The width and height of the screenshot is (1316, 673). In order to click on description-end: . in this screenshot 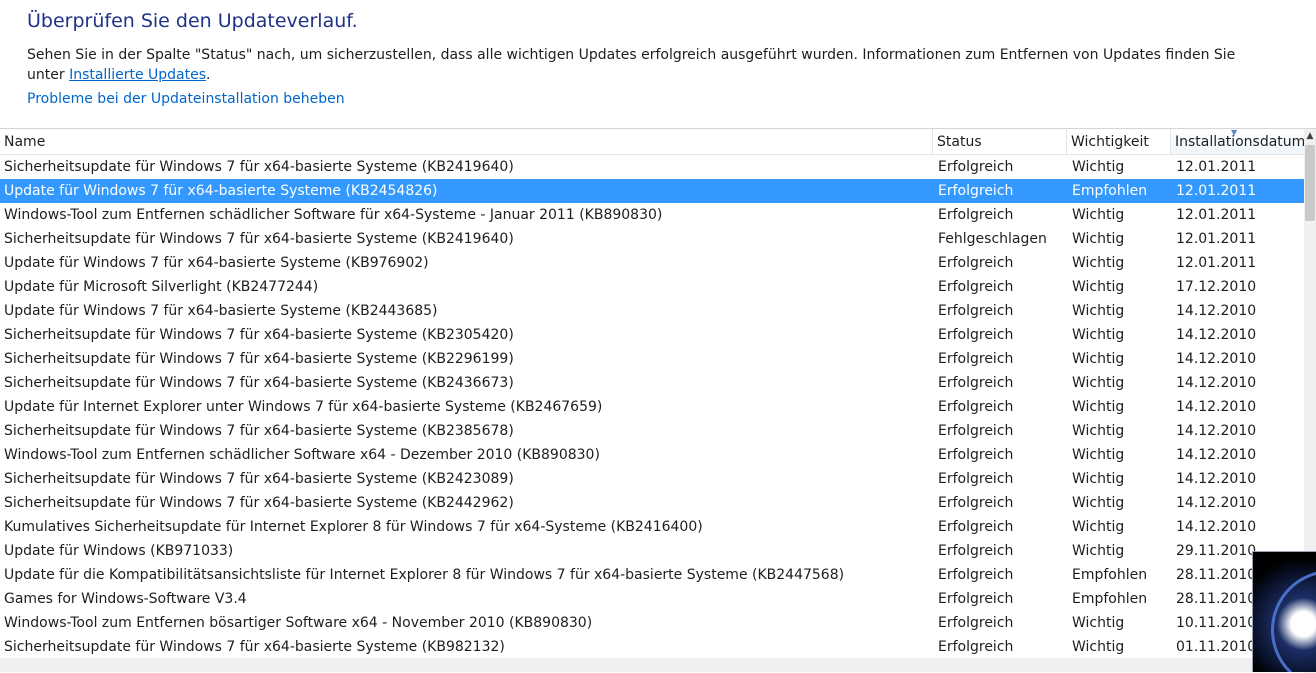, I will do `click(208, 75)`.